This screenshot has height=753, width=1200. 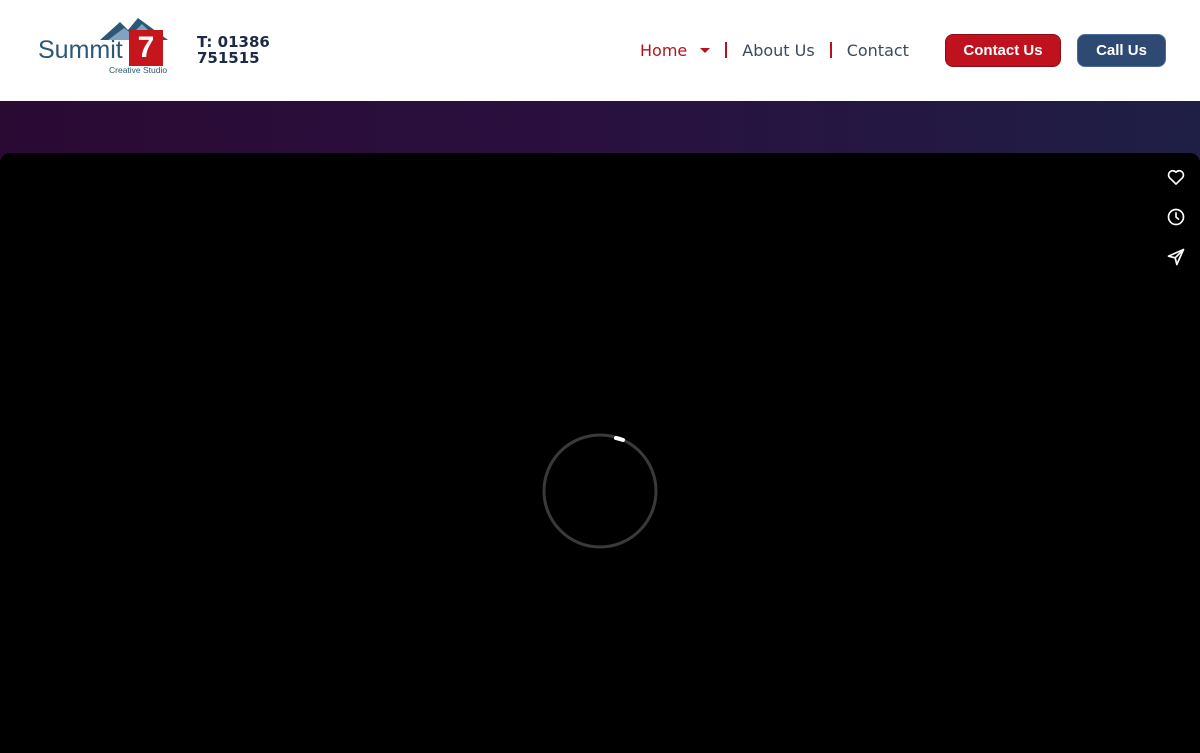 I want to click on like-button, so click(x=1176, y=177).